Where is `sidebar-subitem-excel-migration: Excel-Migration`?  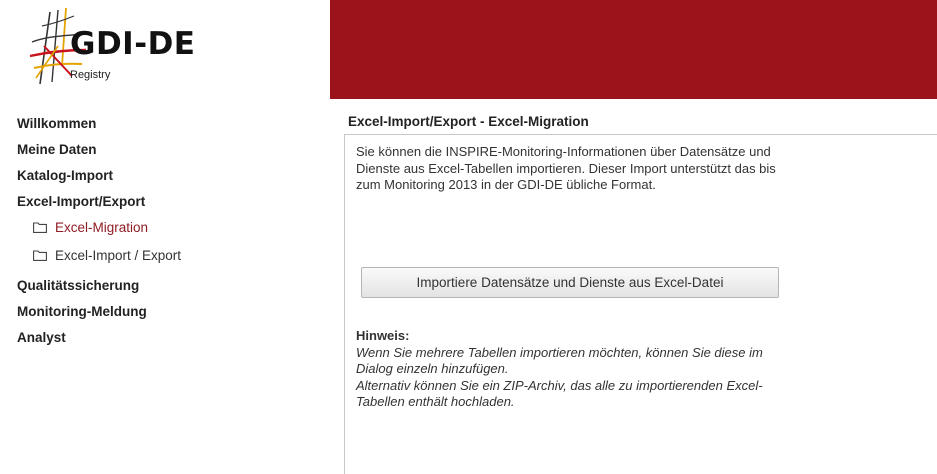 sidebar-subitem-excel-migration: Excel-Migration is located at coordinates (167, 233).